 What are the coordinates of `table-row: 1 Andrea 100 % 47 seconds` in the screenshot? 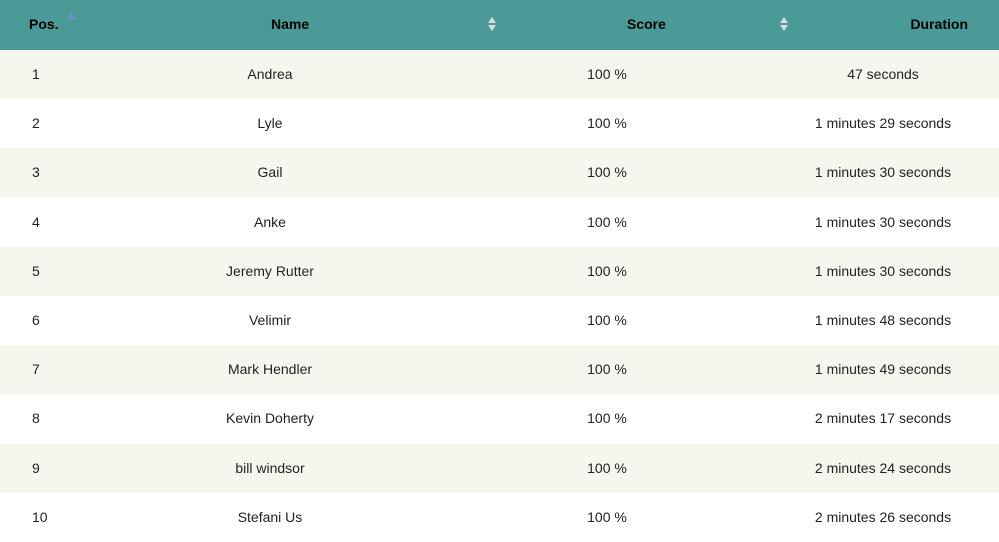 It's located at (499, 75).